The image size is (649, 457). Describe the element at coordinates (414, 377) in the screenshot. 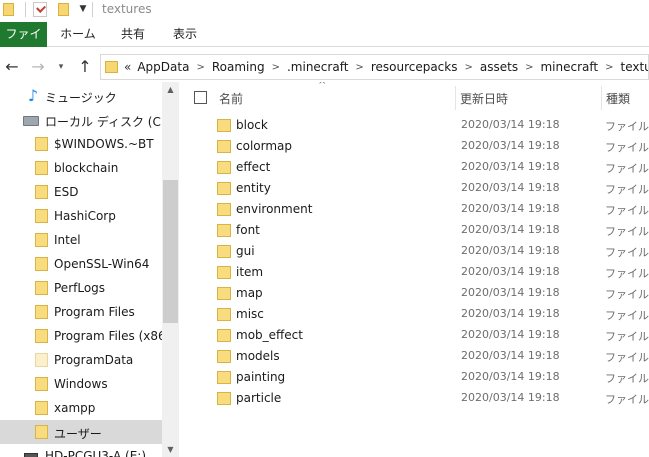

I see `file-row: painting 2020/03/14 19:18 ファイル フォルダー` at that location.